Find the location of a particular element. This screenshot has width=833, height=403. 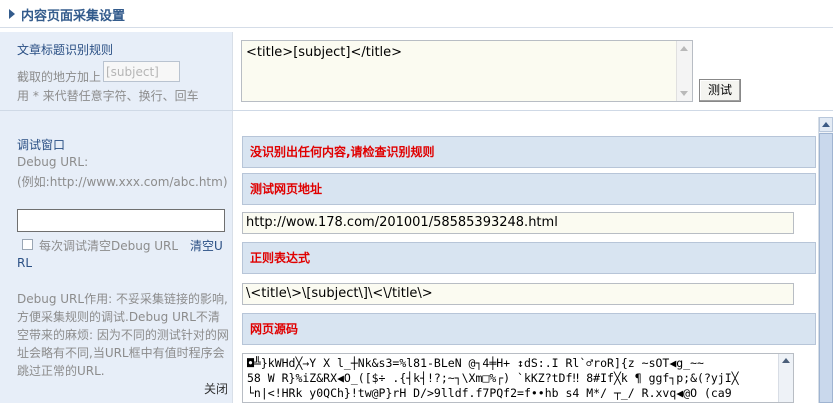

triangle-right-icon is located at coordinates (12, 14).